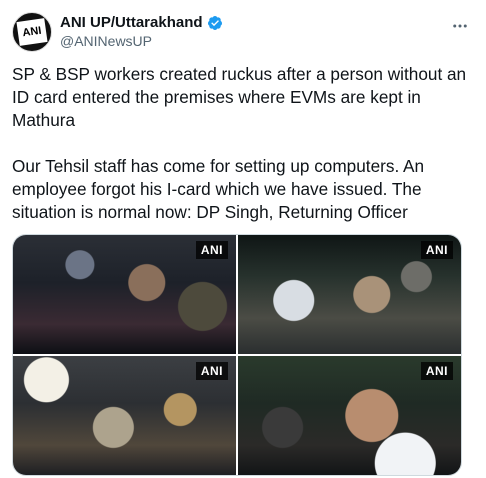  I want to click on more-options-button, so click(460, 26).